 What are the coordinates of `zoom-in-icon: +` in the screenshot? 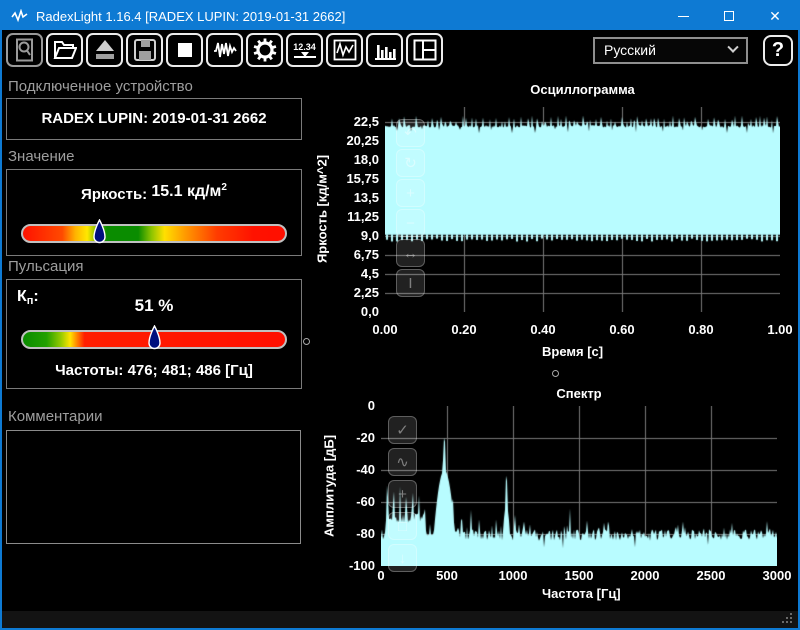 It's located at (410, 193).